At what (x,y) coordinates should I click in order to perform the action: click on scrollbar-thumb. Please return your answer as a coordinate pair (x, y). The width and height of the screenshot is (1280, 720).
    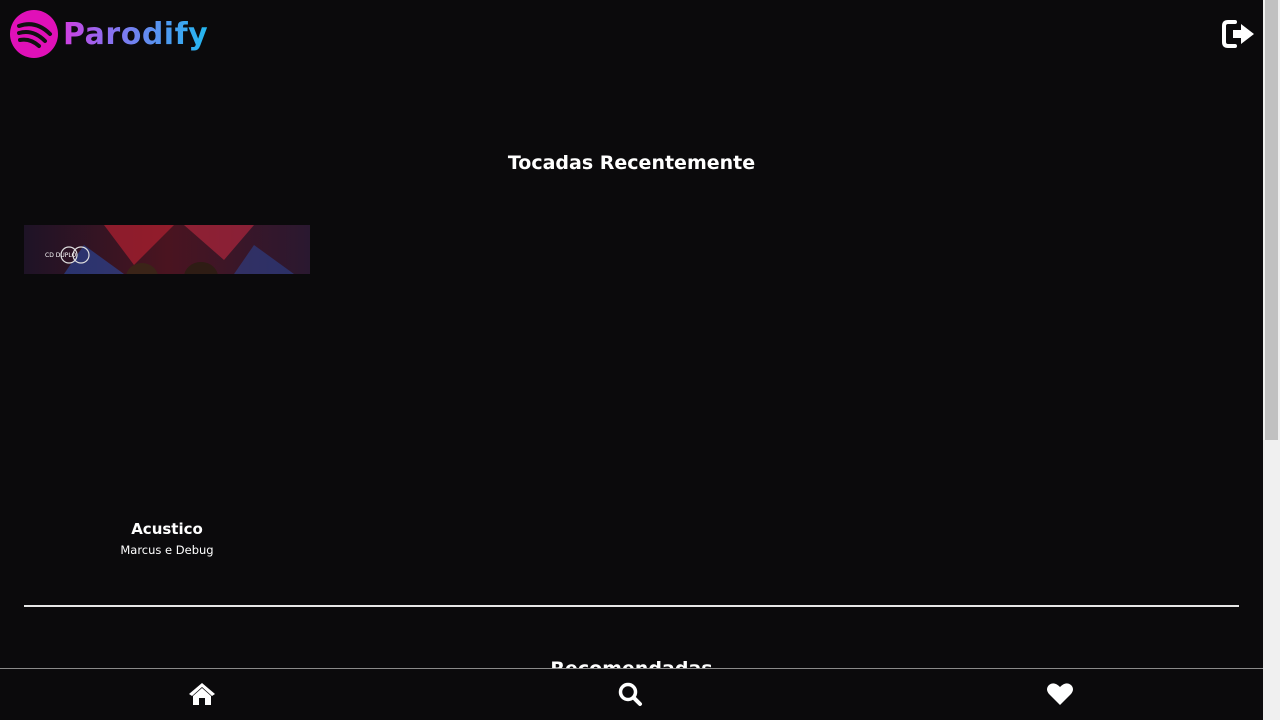
    Looking at the image, I should click on (1271, 220).